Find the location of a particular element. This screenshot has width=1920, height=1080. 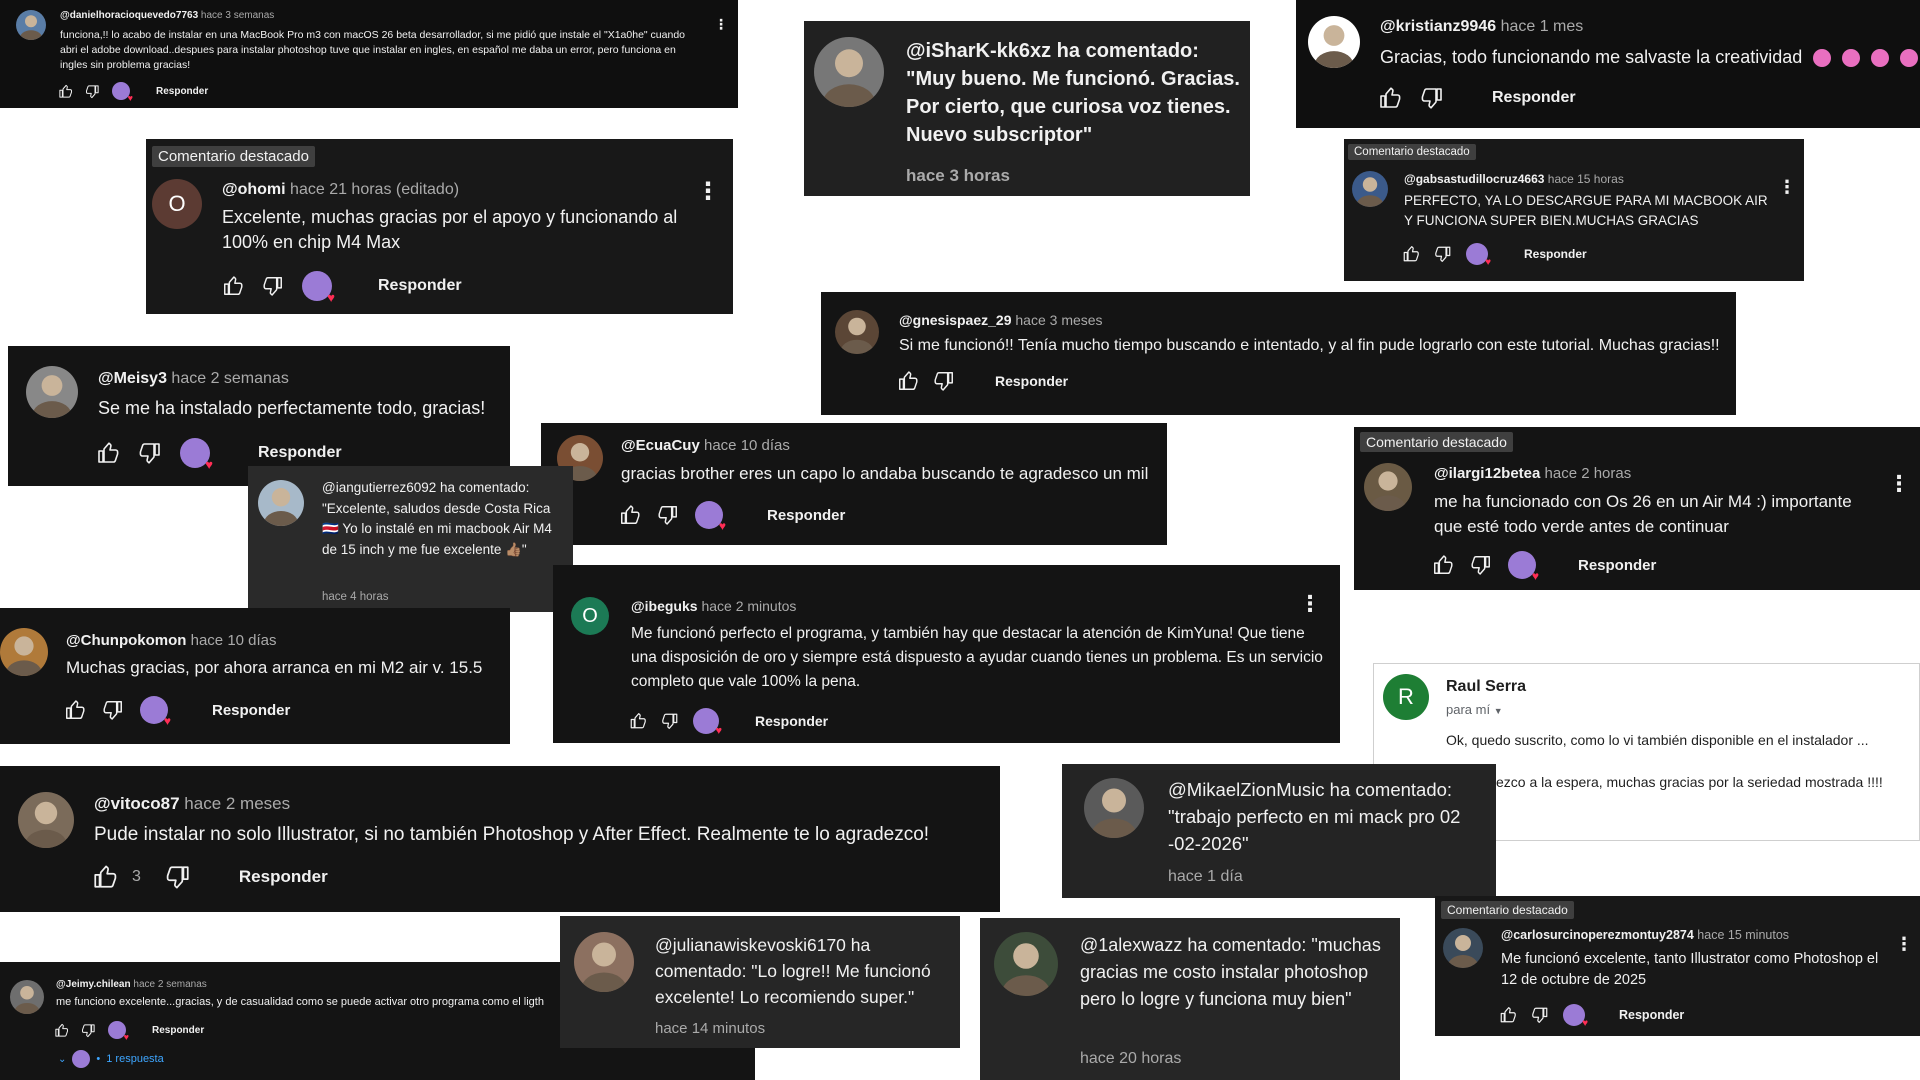

comment-username: @ibeguks is located at coordinates (664, 606).